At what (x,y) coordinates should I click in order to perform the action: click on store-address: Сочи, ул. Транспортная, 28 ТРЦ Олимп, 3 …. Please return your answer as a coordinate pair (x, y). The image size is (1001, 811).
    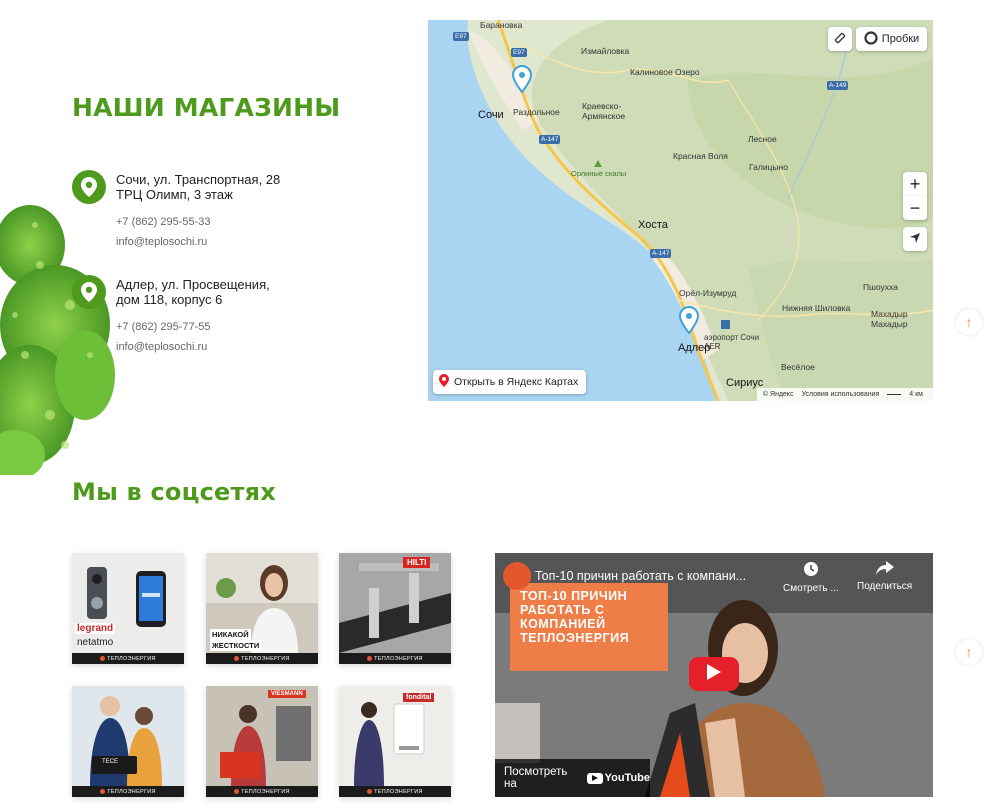
    Looking at the image, I should click on (198, 187).